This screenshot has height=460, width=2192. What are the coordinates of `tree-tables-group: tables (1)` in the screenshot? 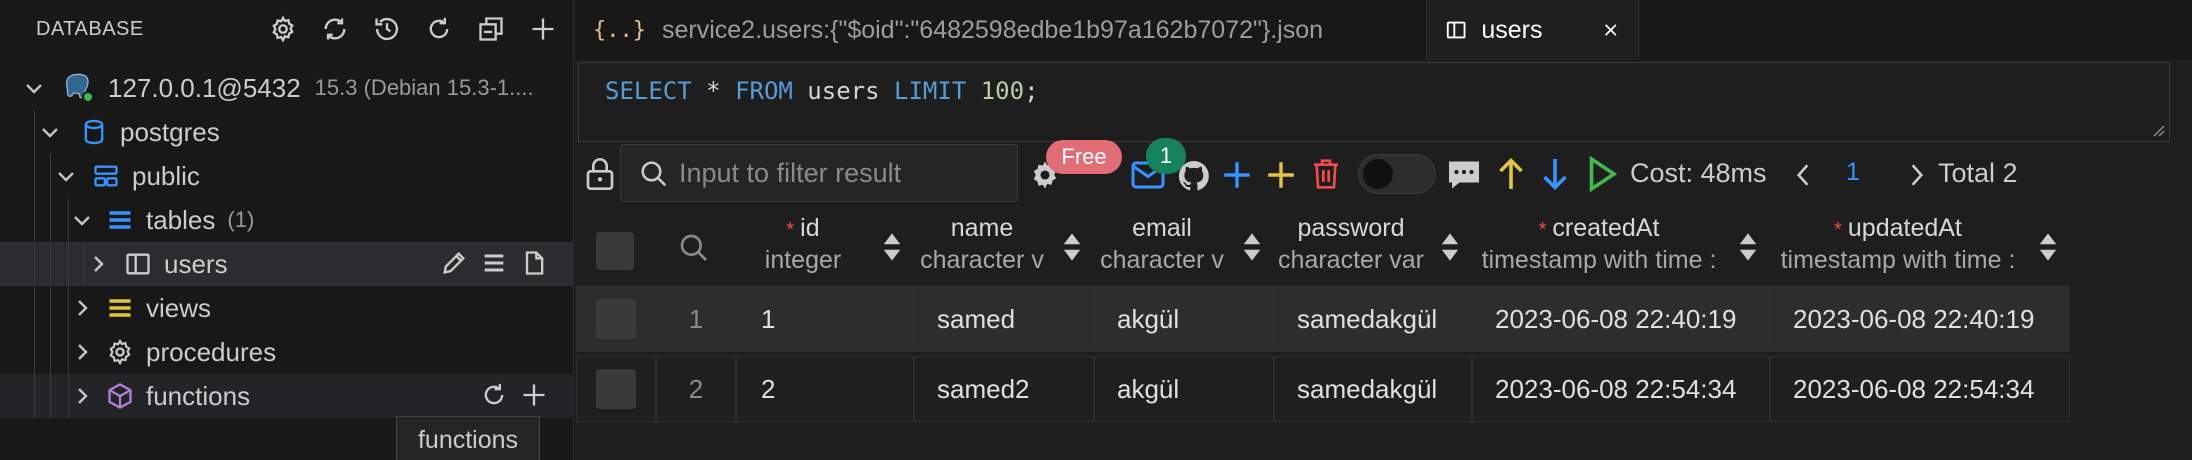 It's located at (287, 220).